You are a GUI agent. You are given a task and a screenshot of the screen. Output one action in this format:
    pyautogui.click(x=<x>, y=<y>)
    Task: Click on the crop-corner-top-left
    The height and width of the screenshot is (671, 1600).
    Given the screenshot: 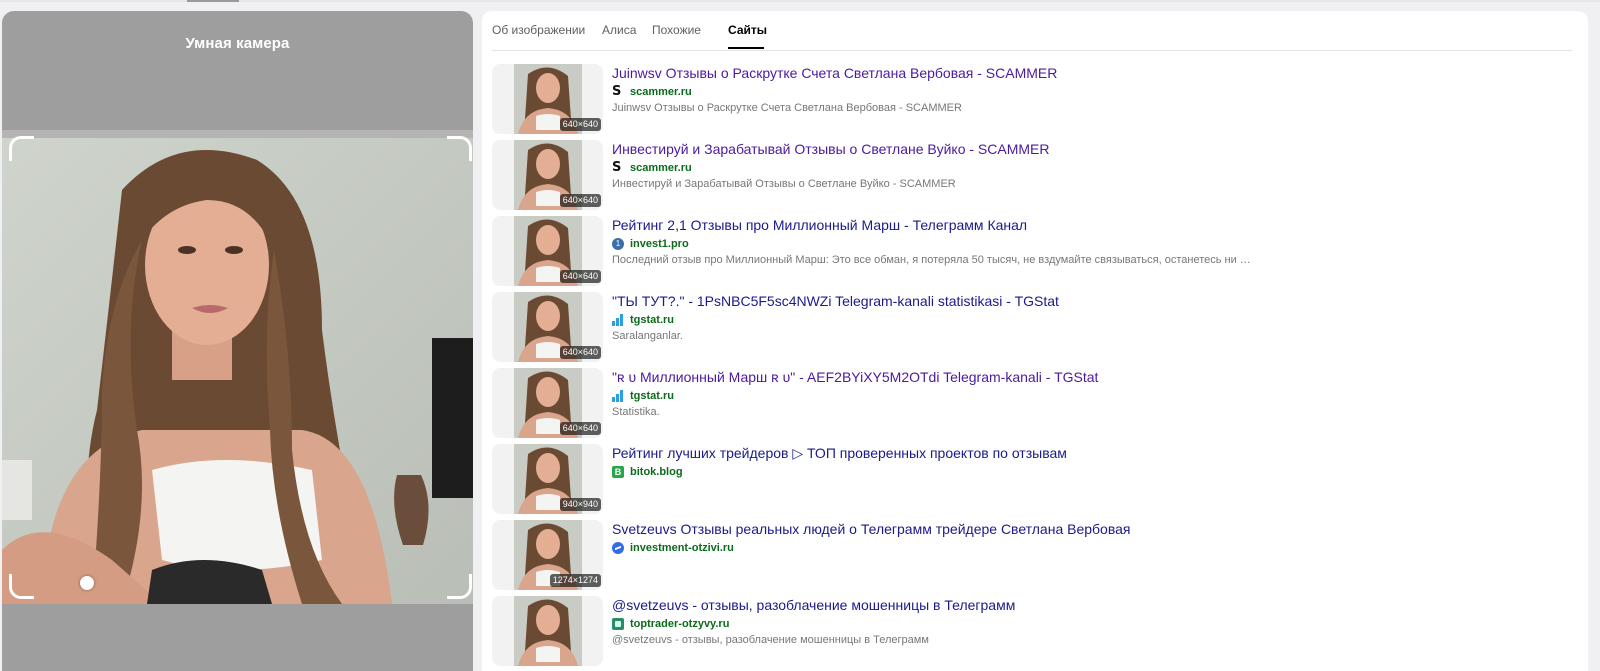 What is the action you would take?
    pyautogui.click(x=21, y=148)
    